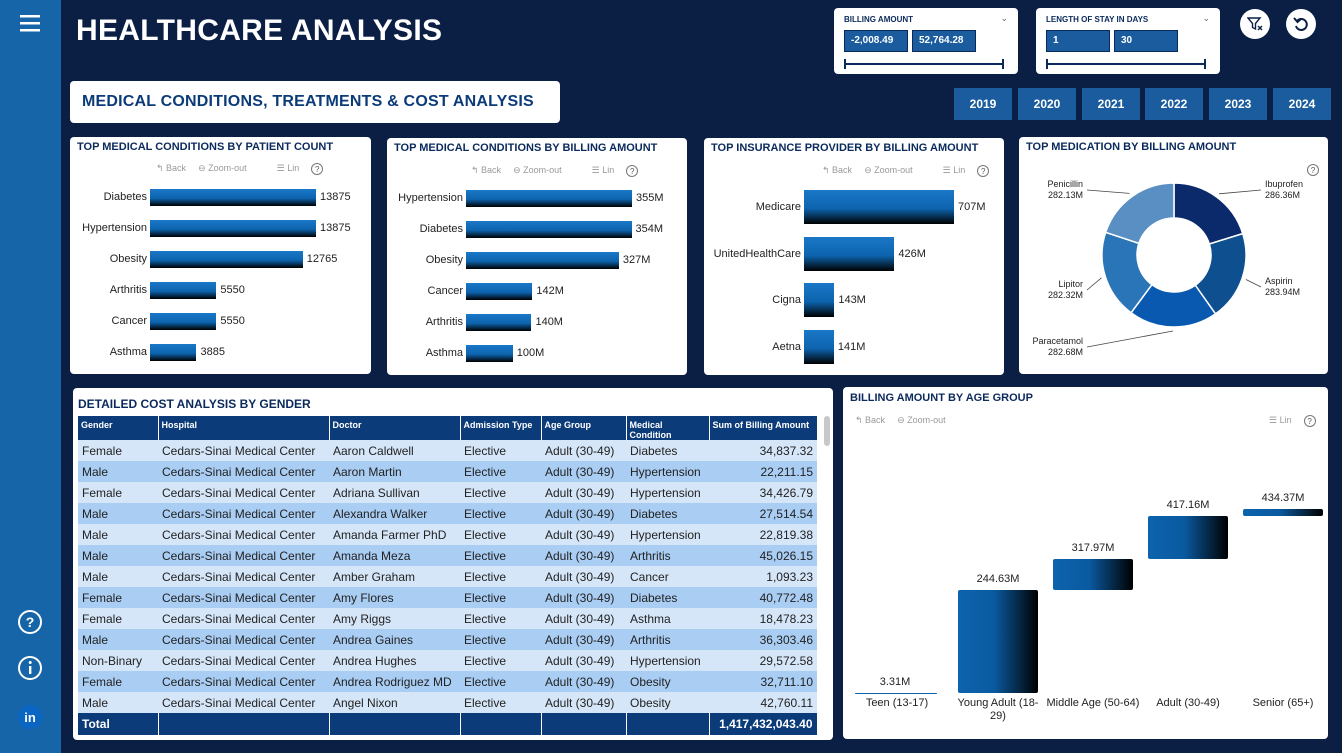 This screenshot has height=753, width=1342. Describe the element at coordinates (983, 104) in the screenshot. I see `year-button-2019: 2019` at that location.